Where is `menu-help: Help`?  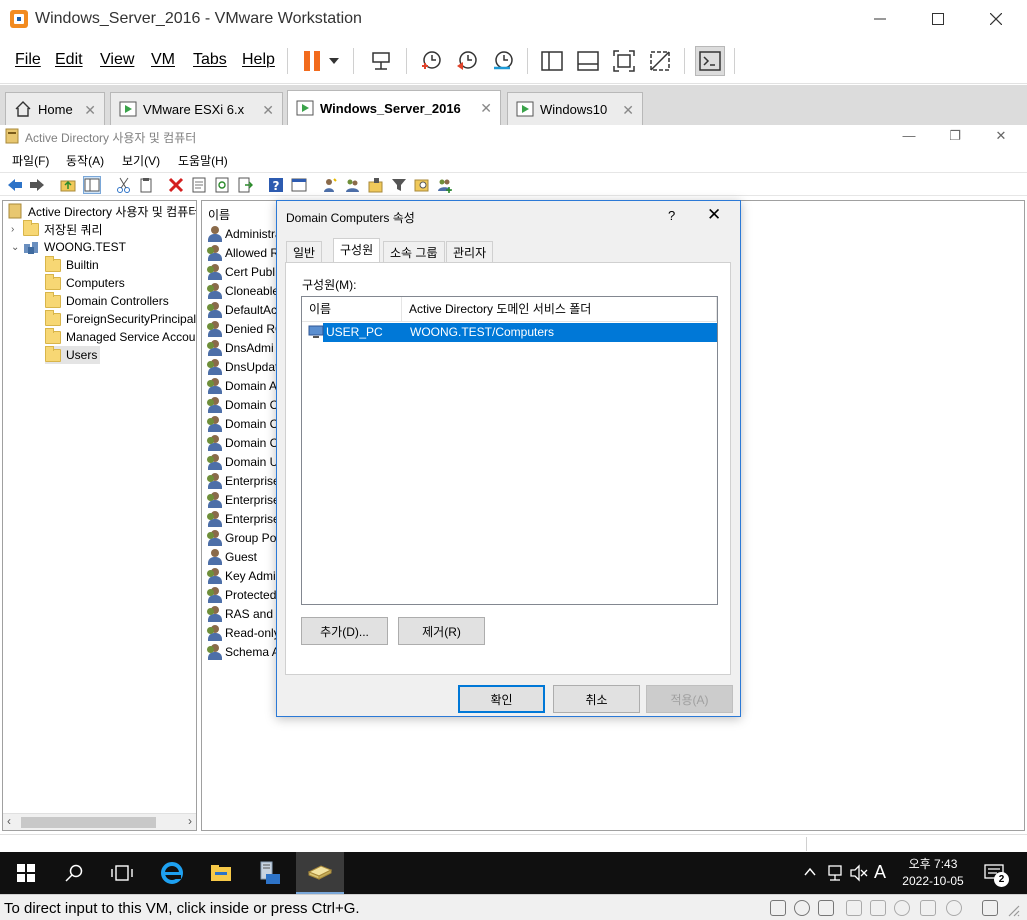
menu-help: Help is located at coordinates (258, 60).